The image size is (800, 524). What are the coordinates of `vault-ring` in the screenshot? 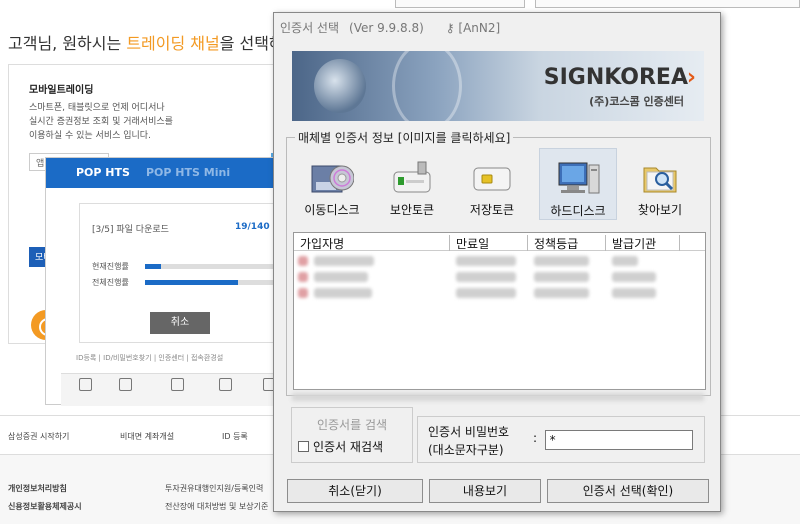 It's located at (427, 86).